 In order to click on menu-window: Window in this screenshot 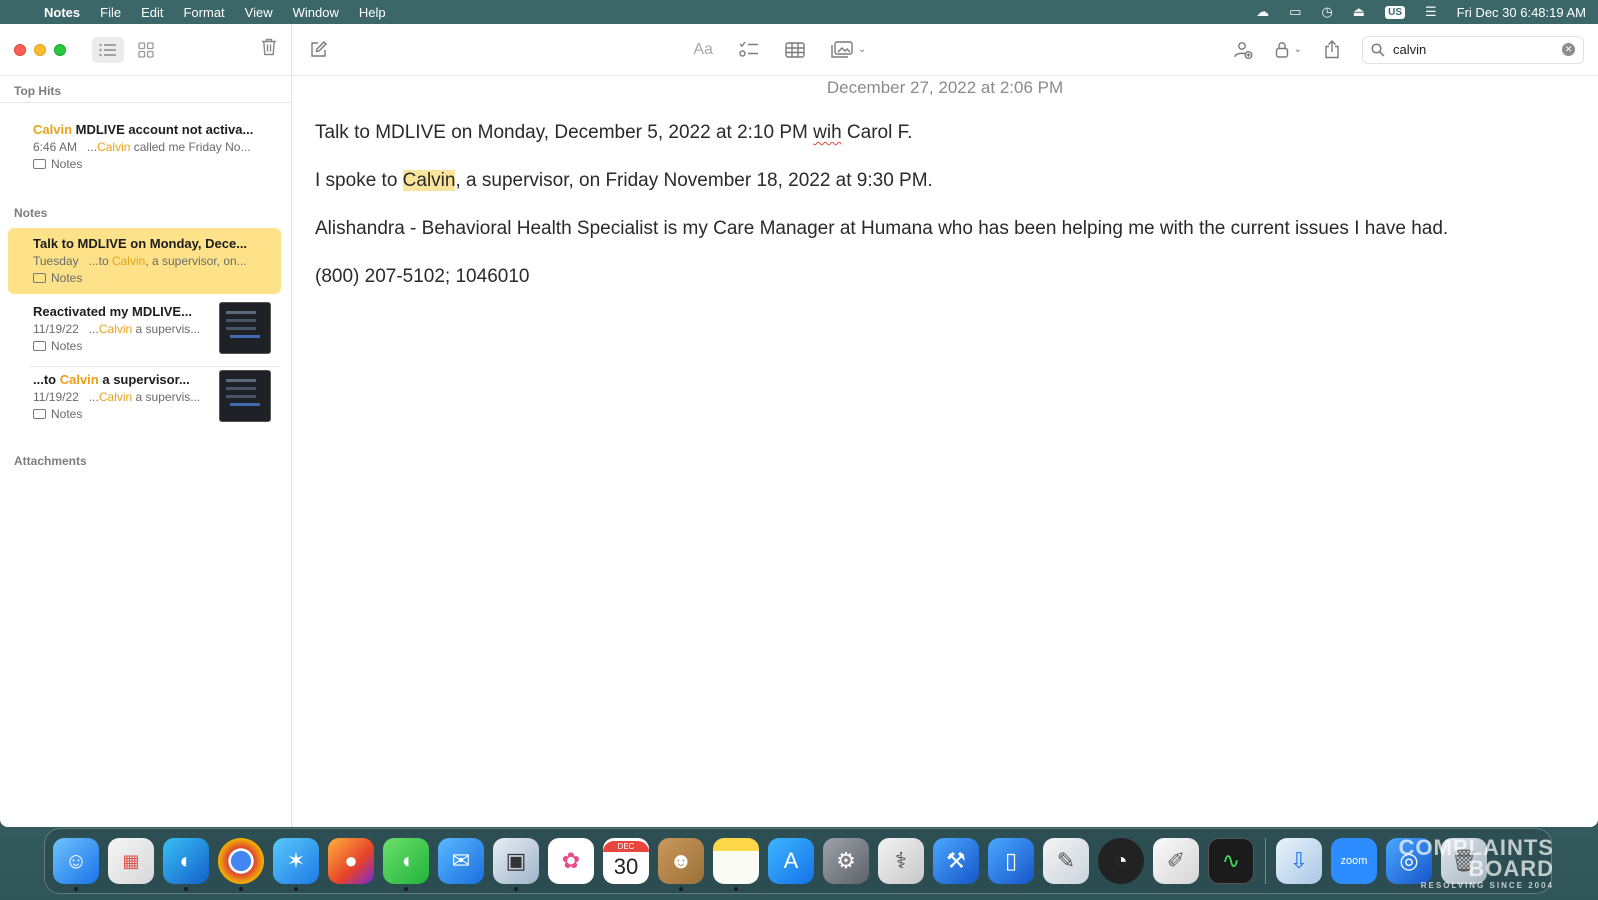, I will do `click(316, 12)`.